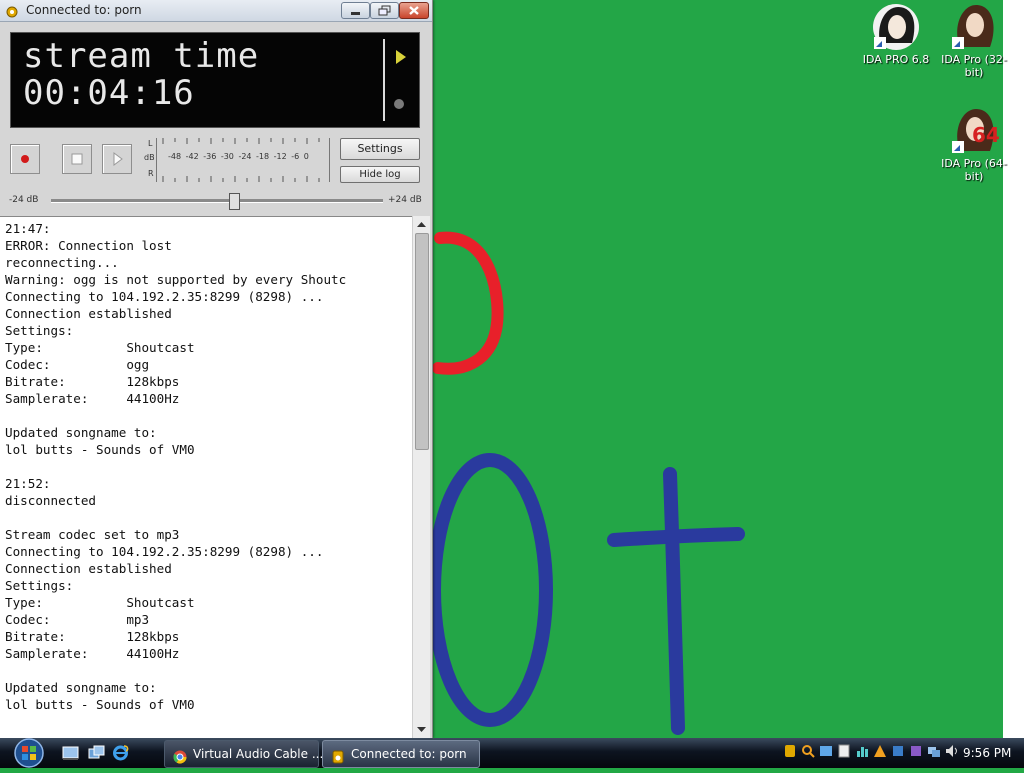  What do you see at coordinates (141, 56) in the screenshot?
I see `display-label: stream time` at bounding box center [141, 56].